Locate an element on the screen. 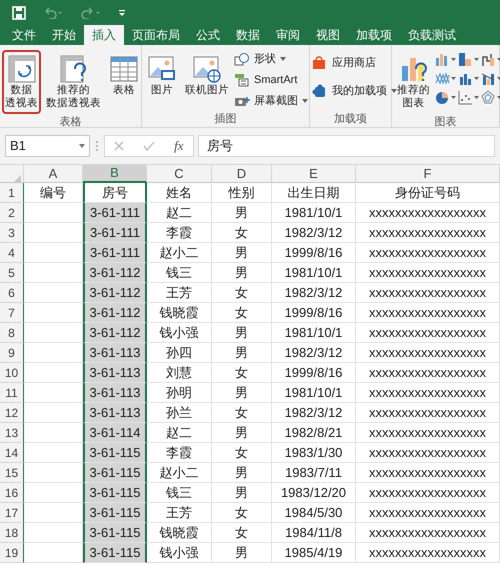  row-header: 5 is located at coordinates (12, 273).